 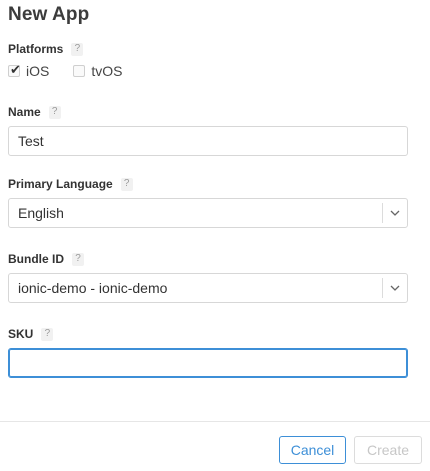 I want to click on name-label: Name, so click(x=24, y=112).